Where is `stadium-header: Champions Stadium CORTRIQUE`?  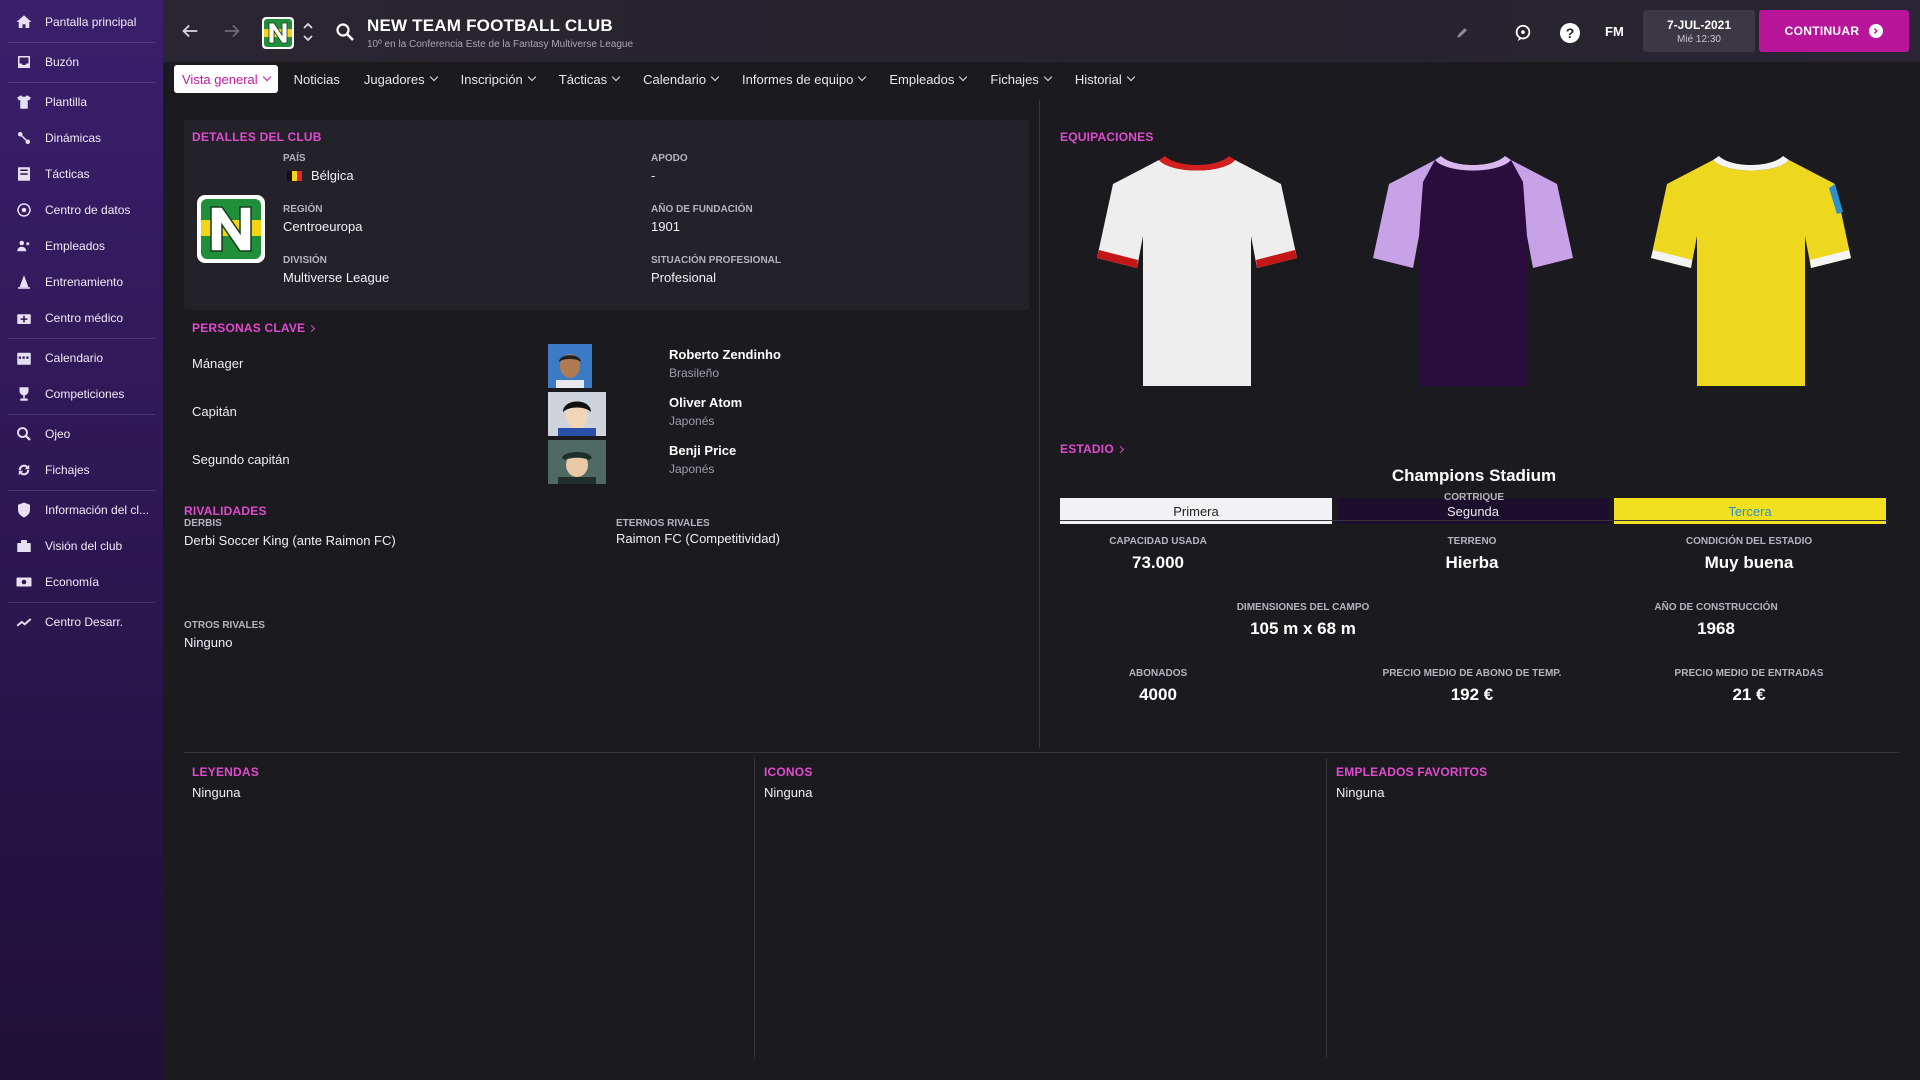
stadium-header: Champions Stadium CORTRIQUE is located at coordinates (1474, 484).